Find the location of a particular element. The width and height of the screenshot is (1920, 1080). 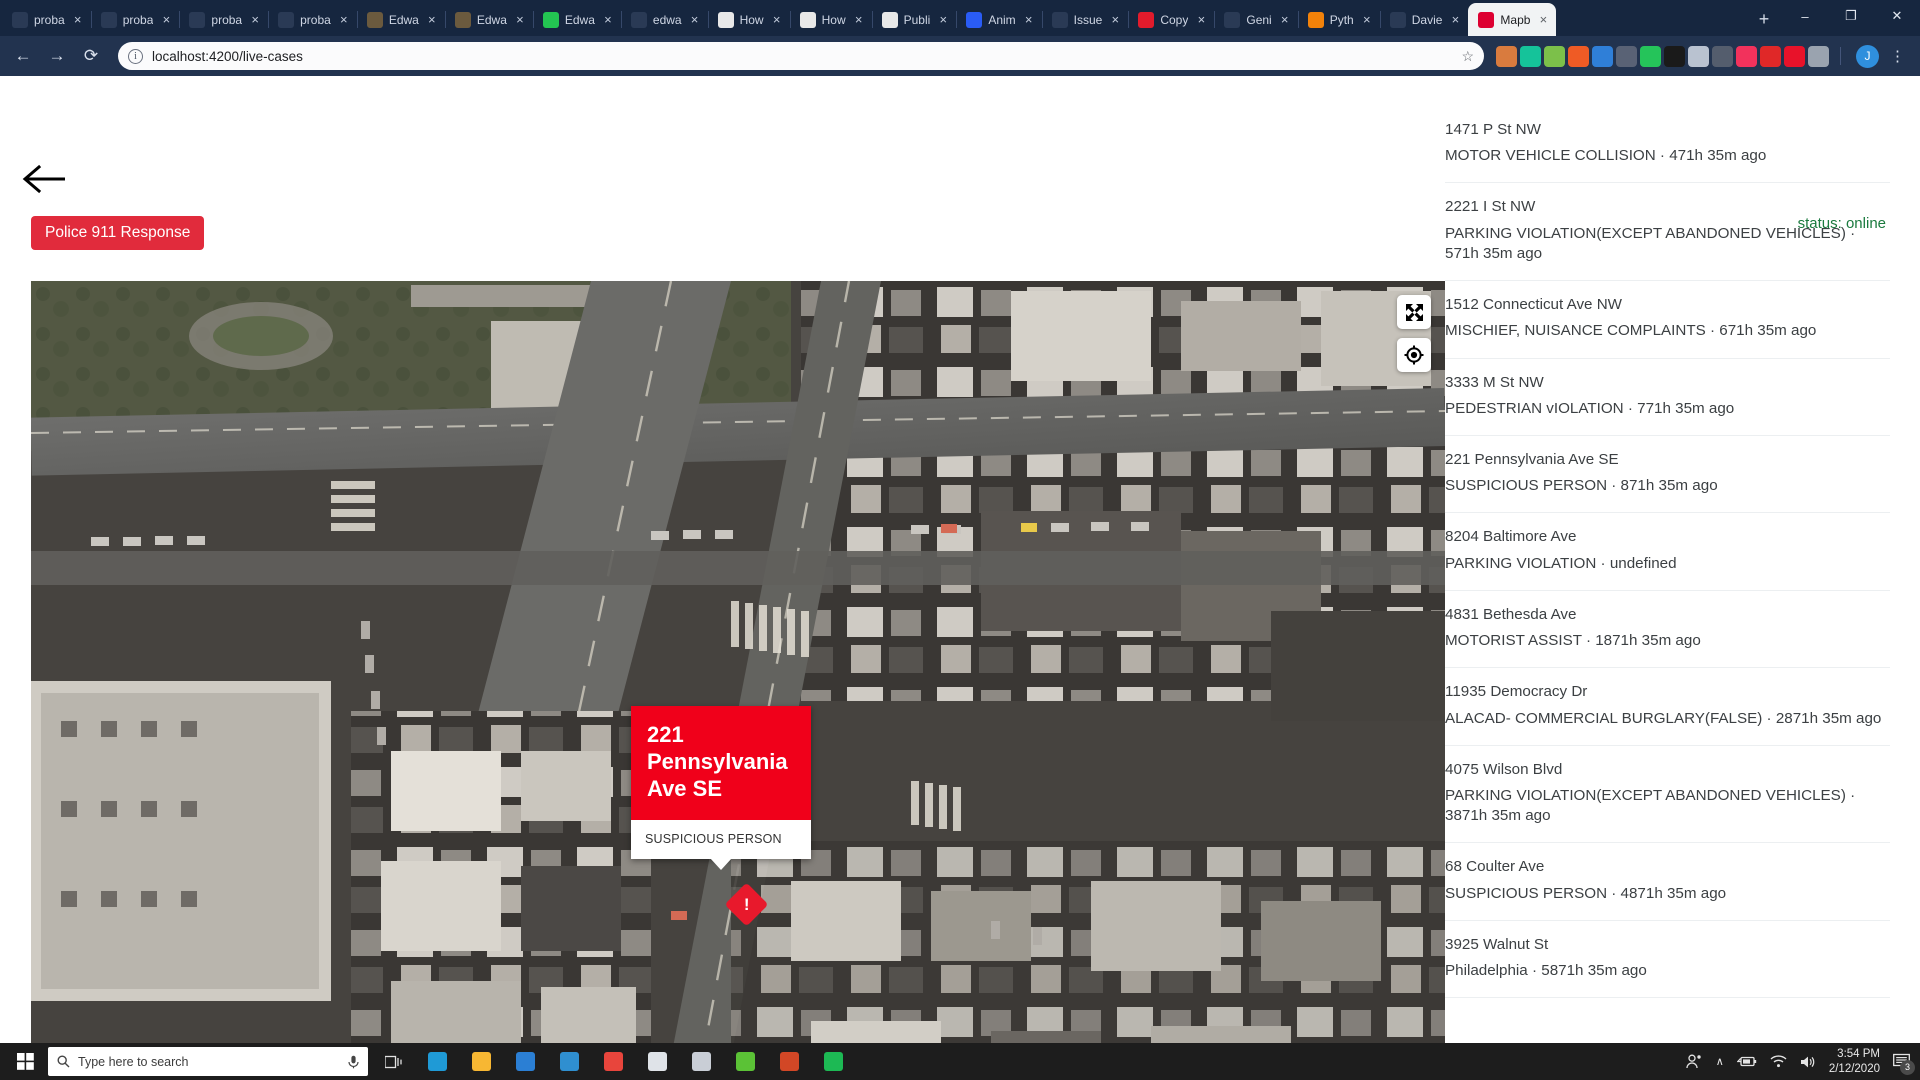

grammarly-icon is located at coordinates (1530, 56).